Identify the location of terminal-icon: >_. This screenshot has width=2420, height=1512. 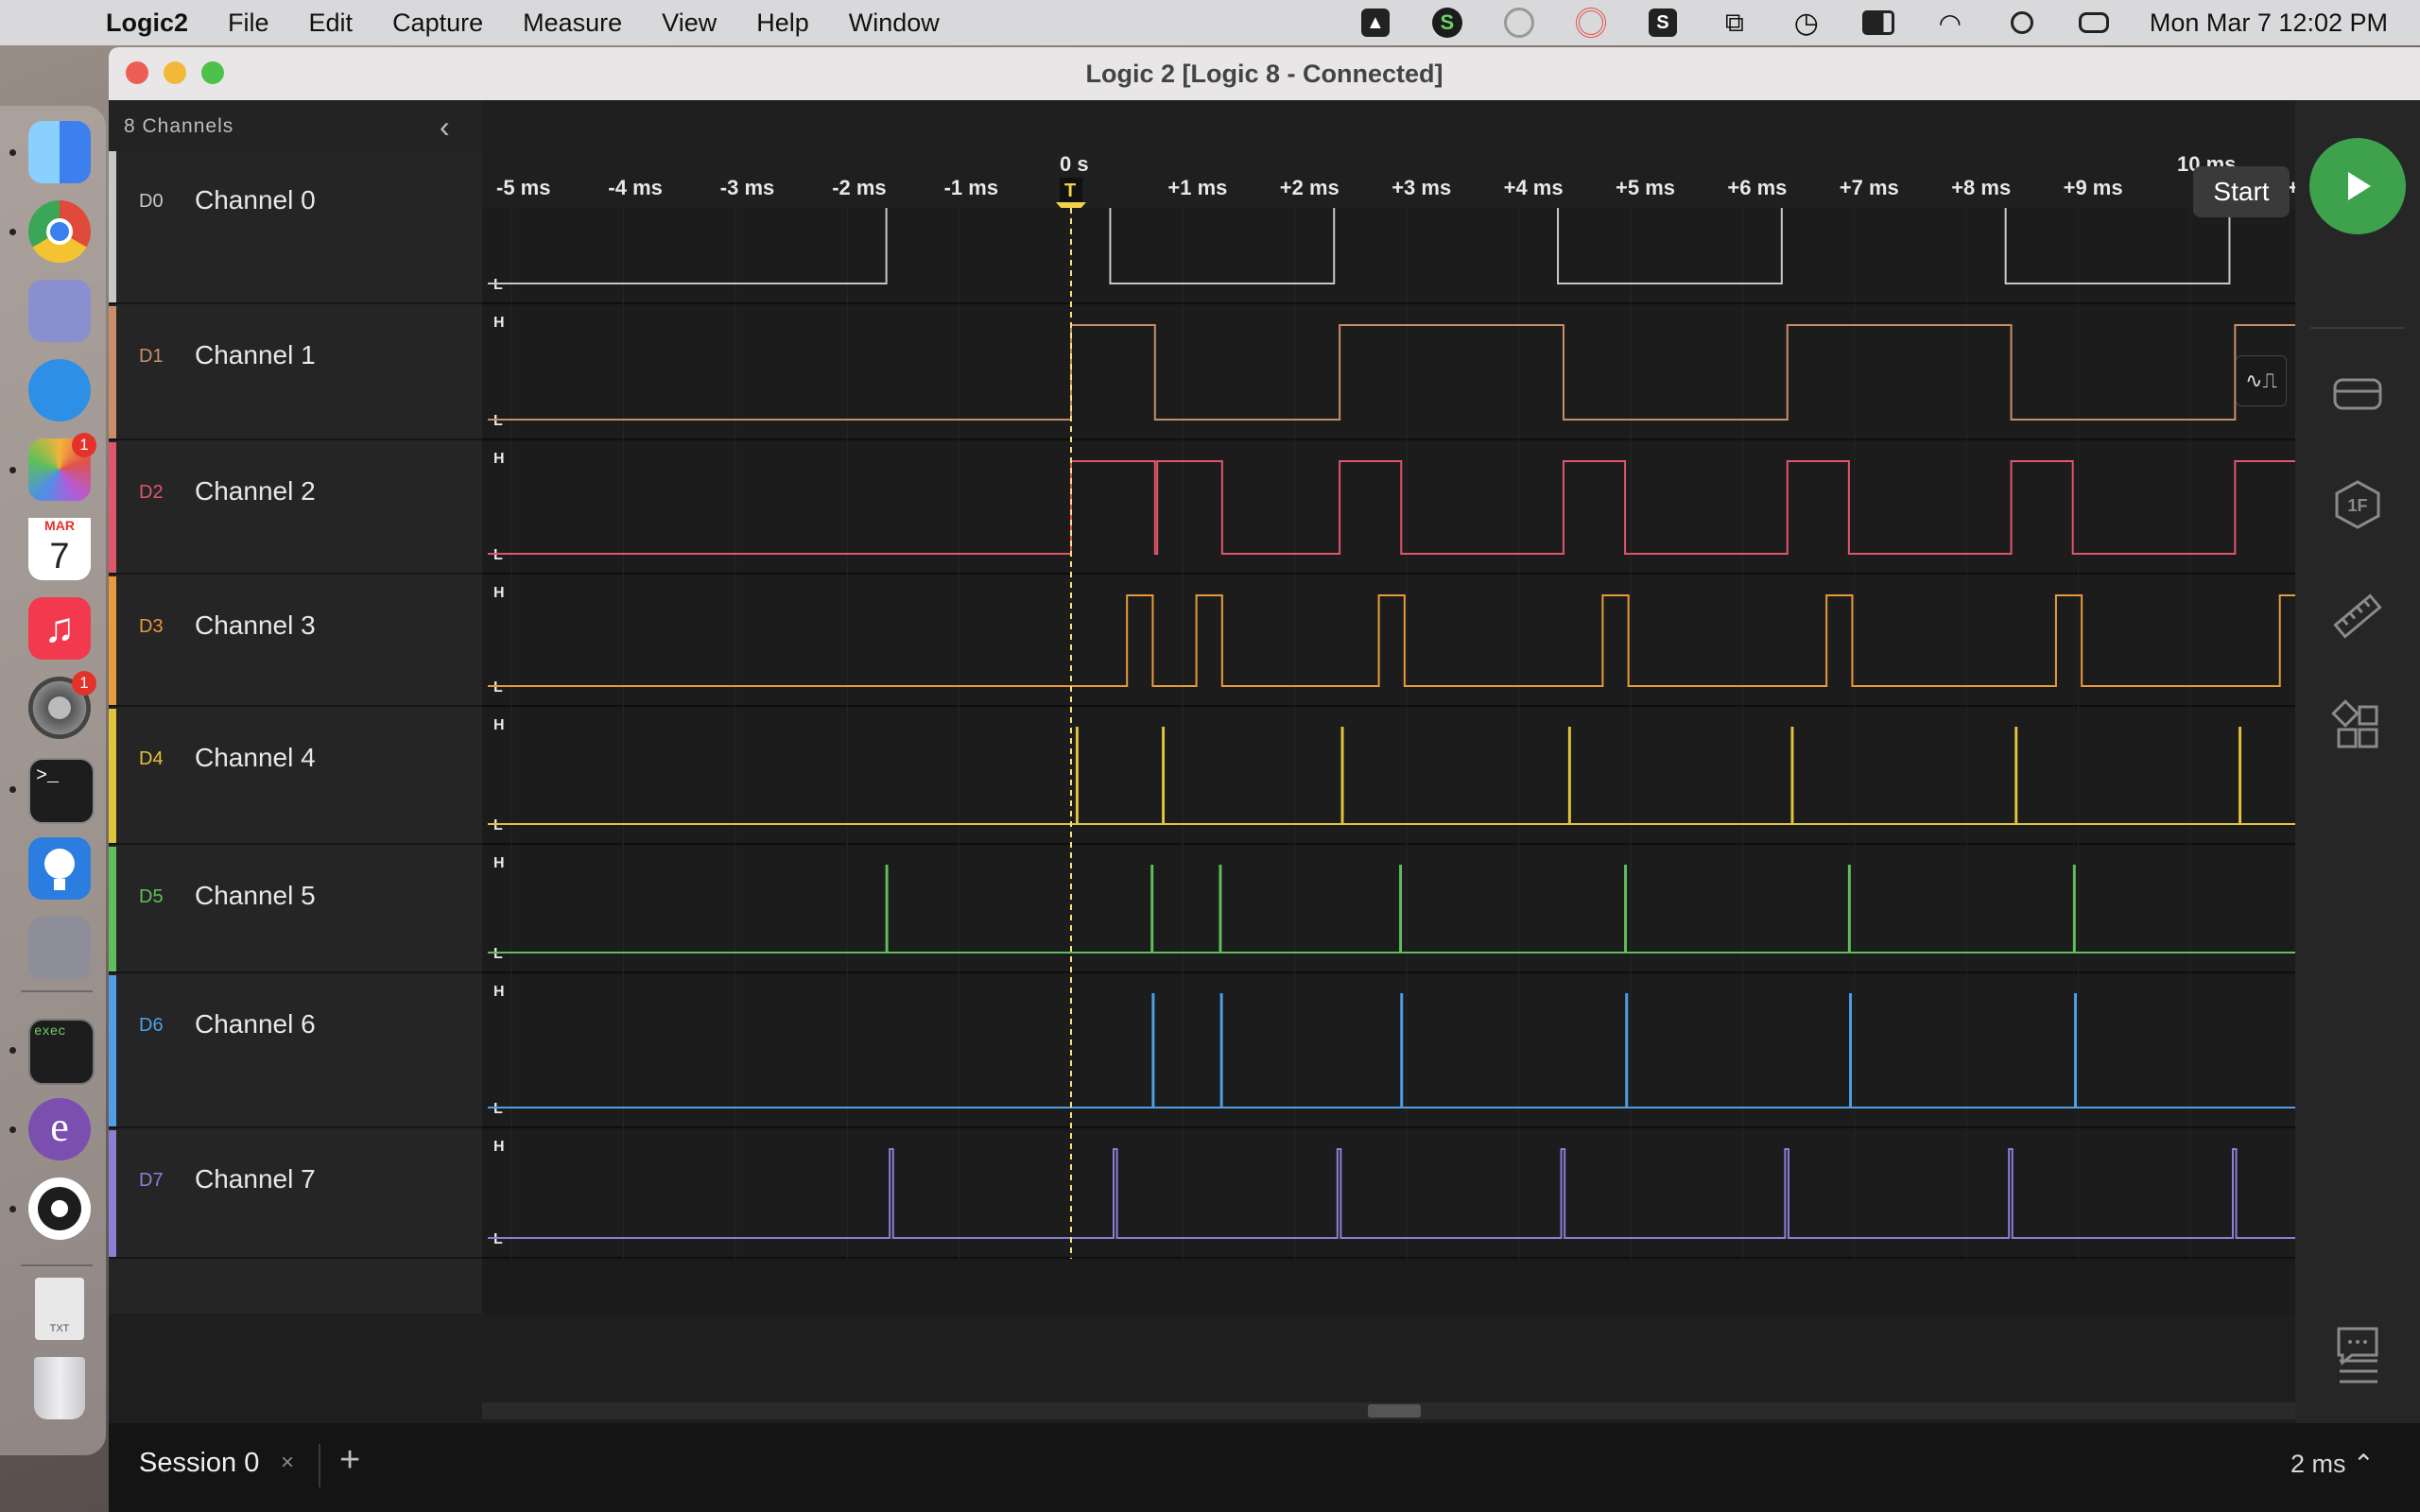
(61, 791).